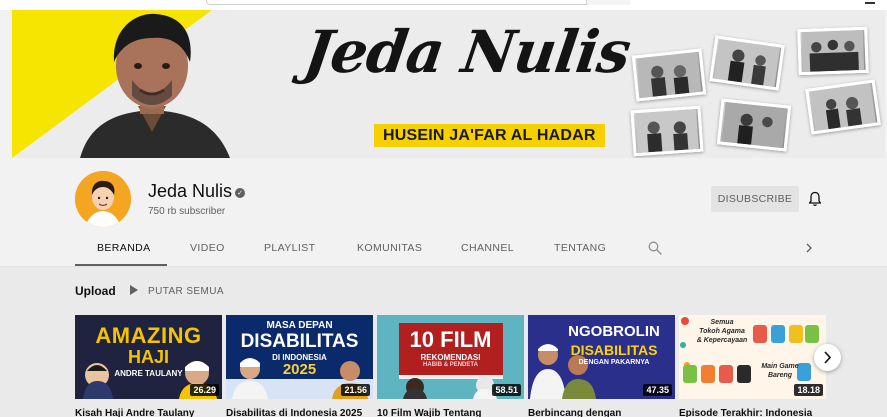 This screenshot has width=887, height=417. Describe the element at coordinates (148, 412) in the screenshot. I see `video-title: Kisah Haji Andre Taulany` at that location.